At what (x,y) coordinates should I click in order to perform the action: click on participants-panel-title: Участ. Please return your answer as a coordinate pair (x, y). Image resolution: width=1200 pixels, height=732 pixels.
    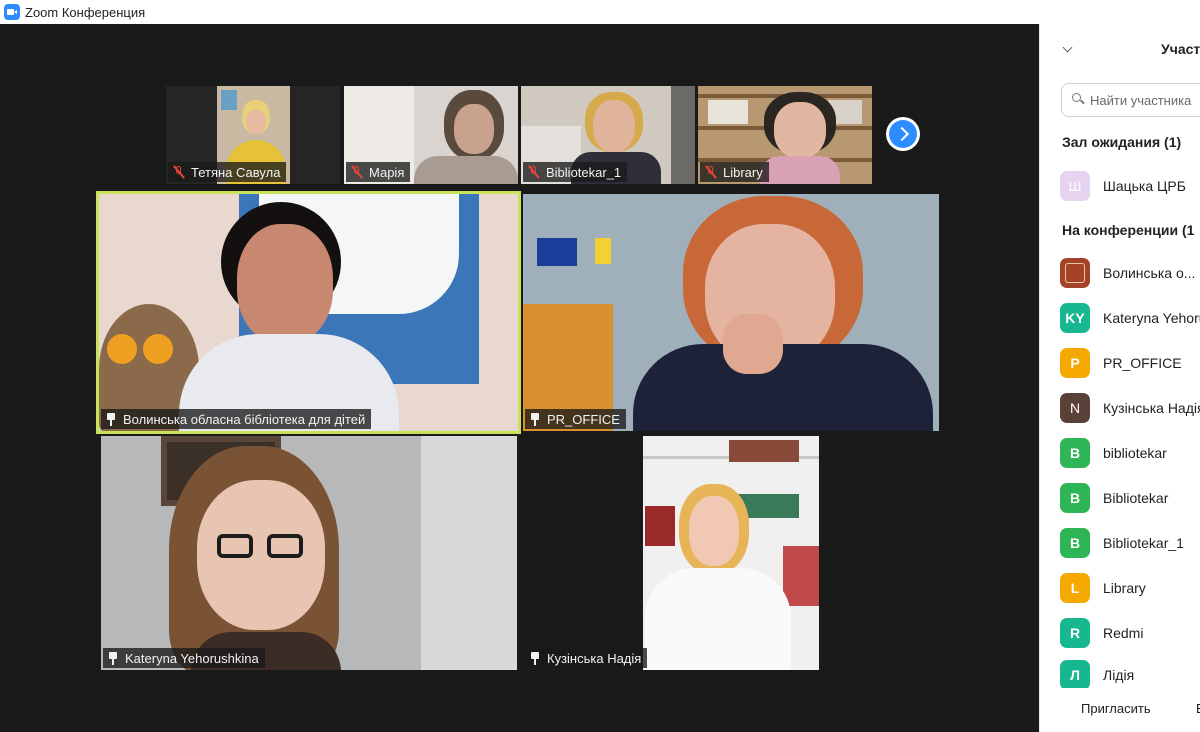
    Looking at the image, I should click on (1180, 49).